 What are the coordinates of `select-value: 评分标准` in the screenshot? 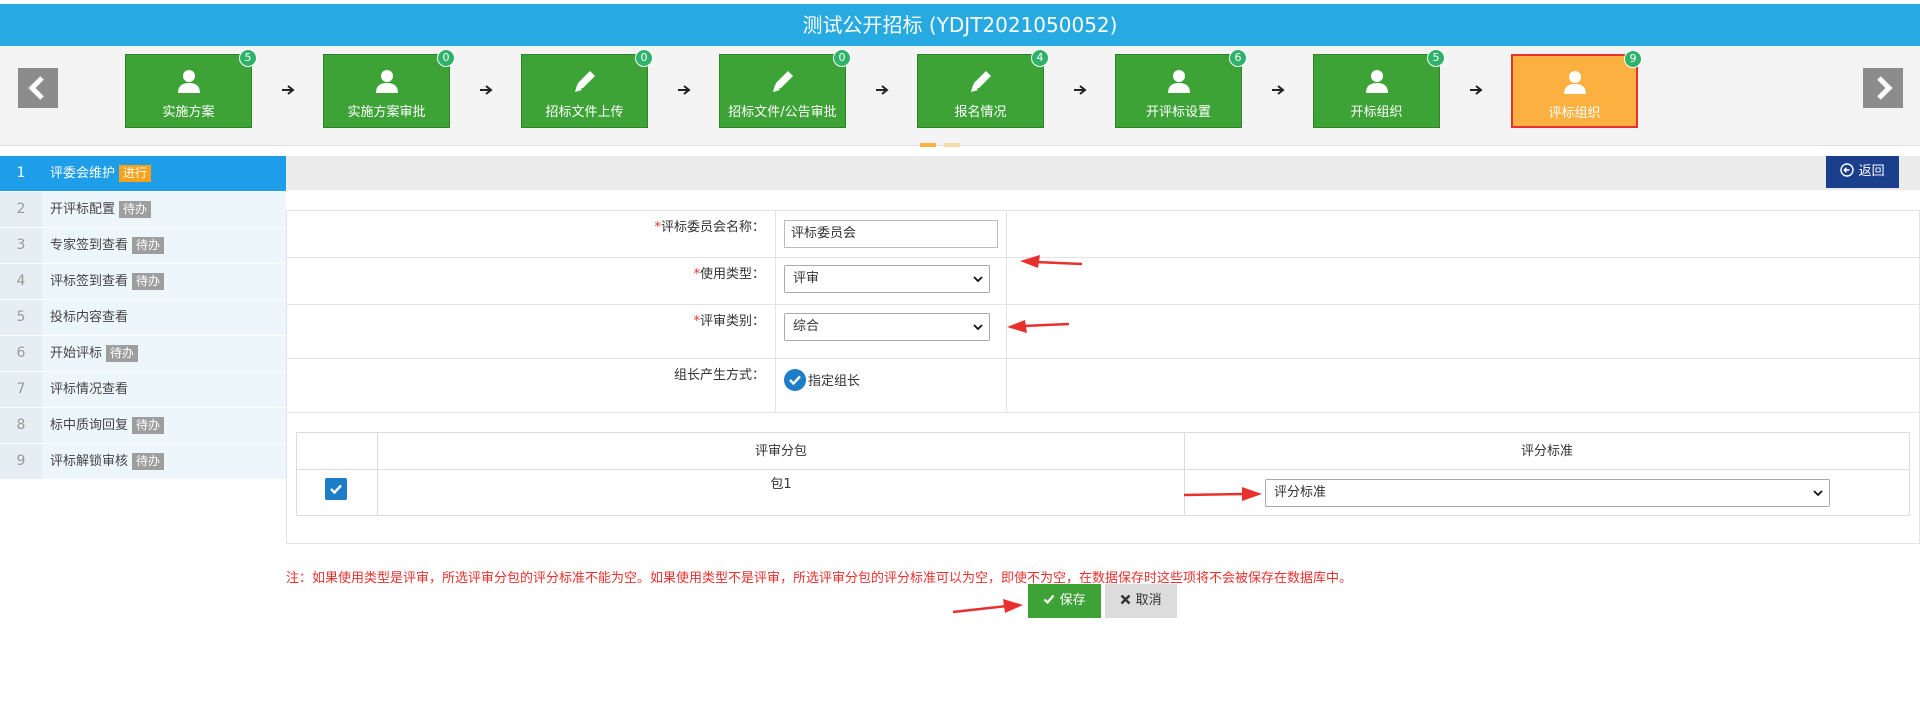 It's located at (1300, 492).